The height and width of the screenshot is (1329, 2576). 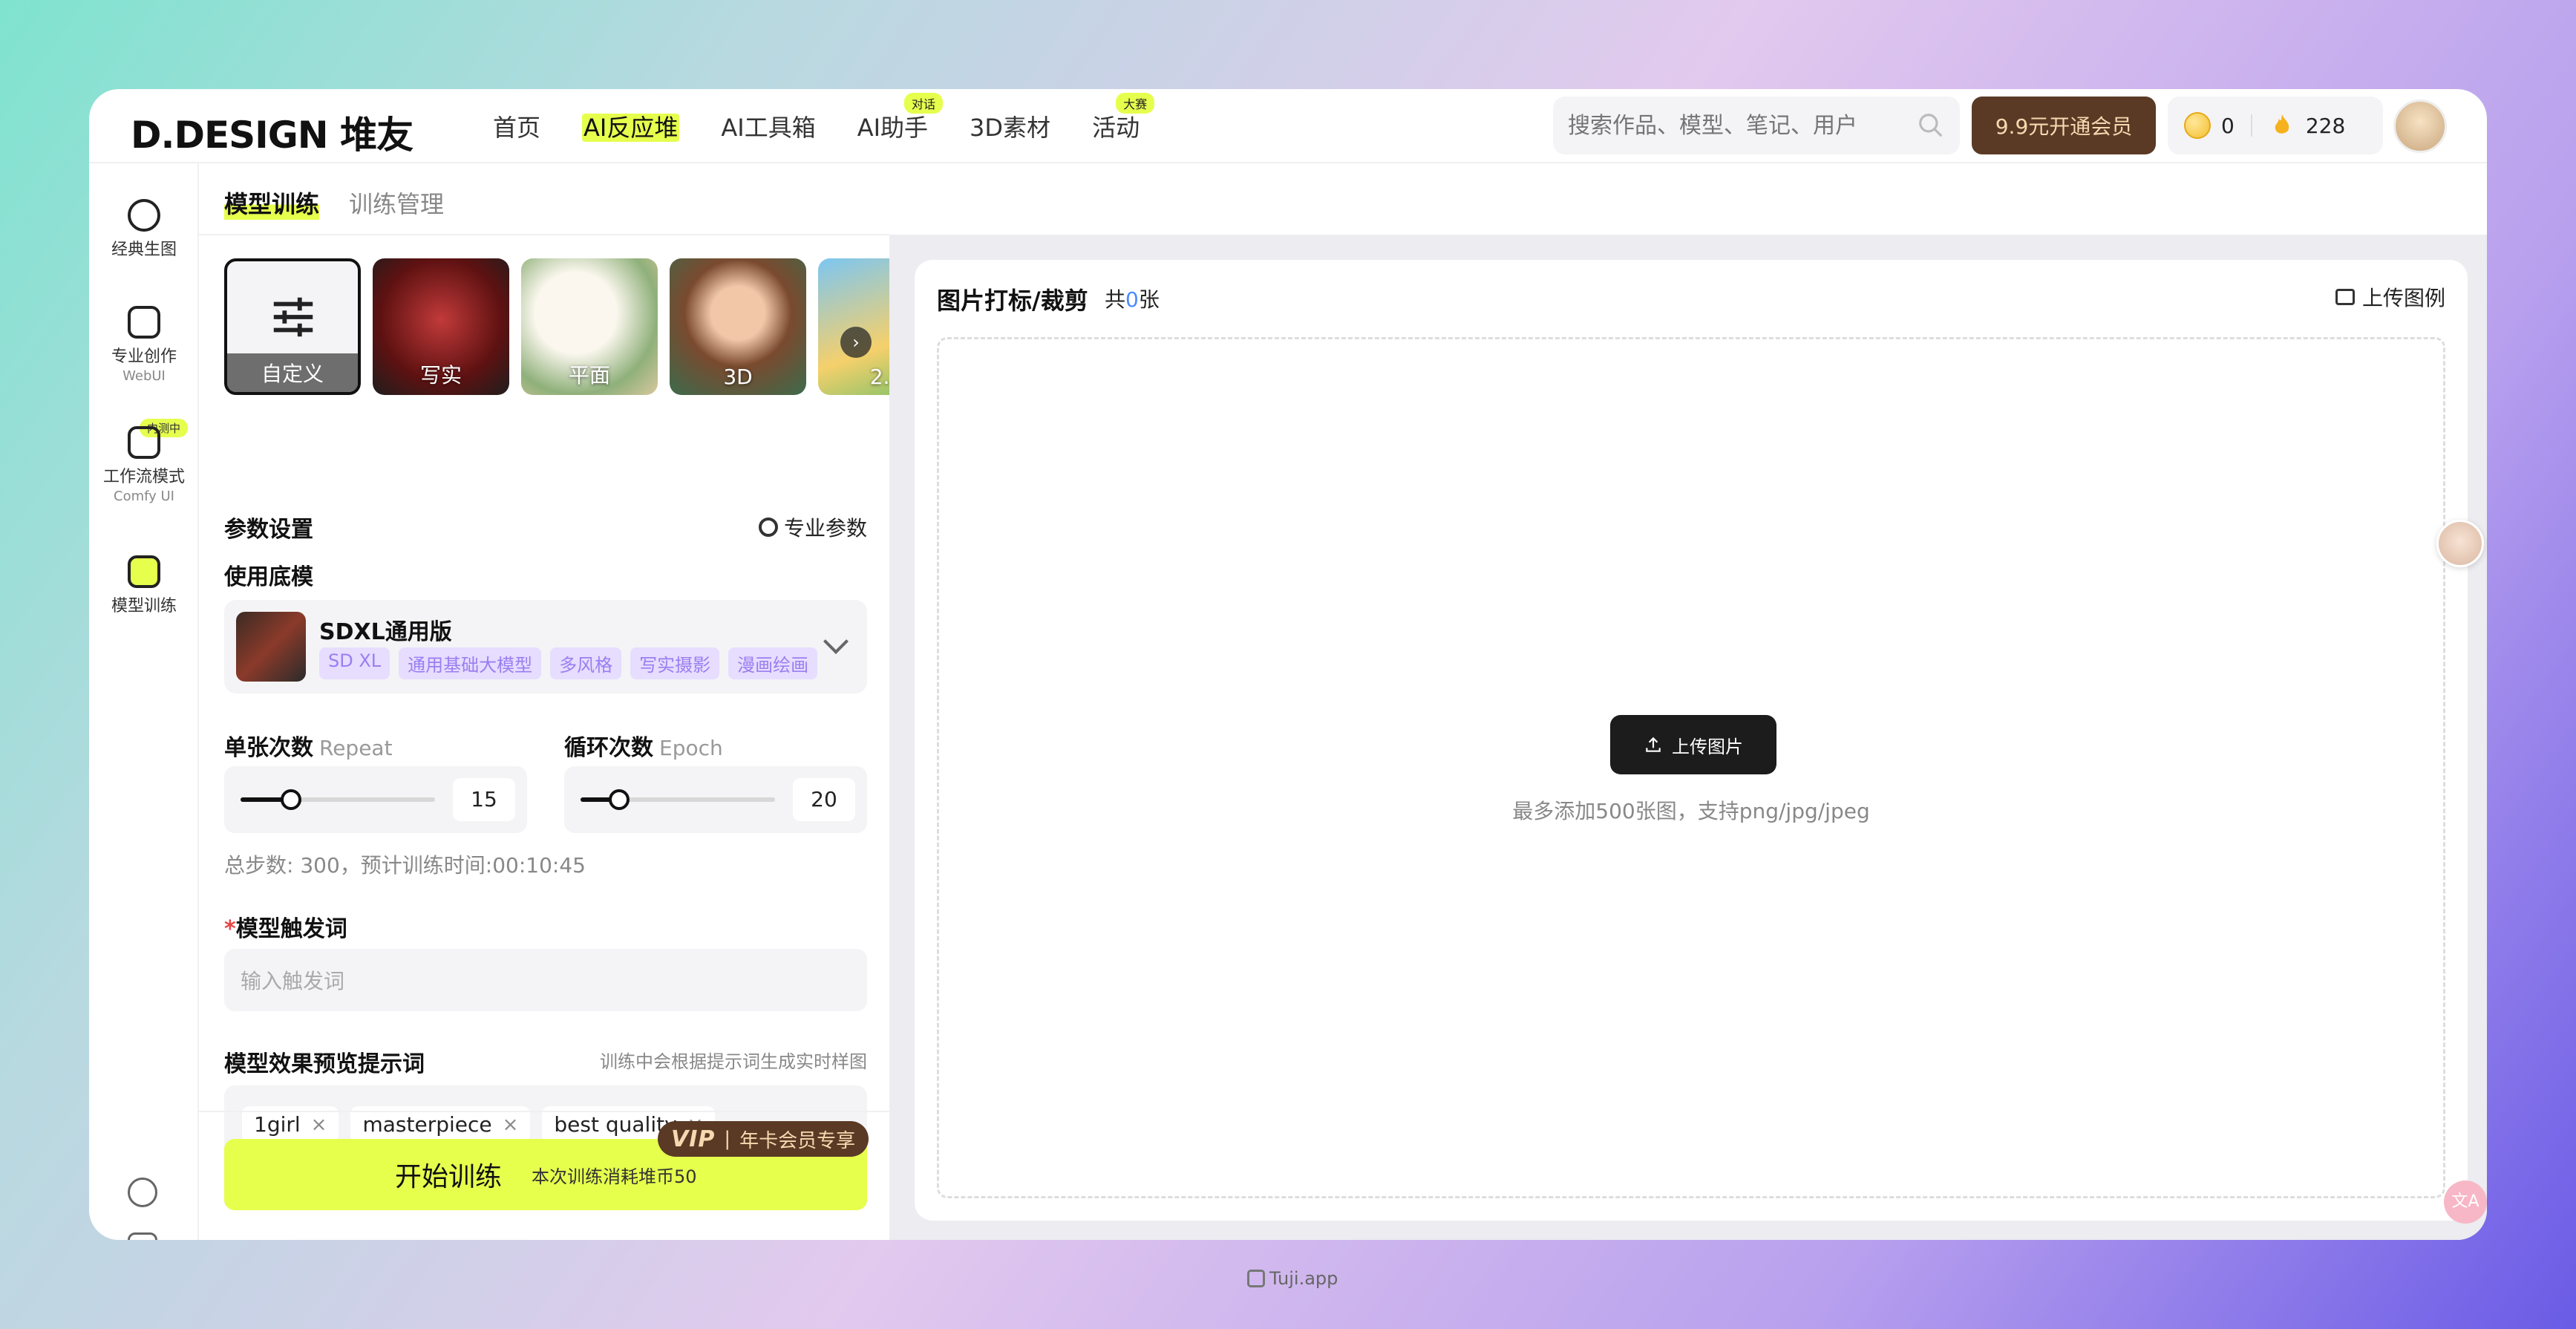 What do you see at coordinates (738, 326) in the screenshot?
I see `style-card-3d: 3D` at bounding box center [738, 326].